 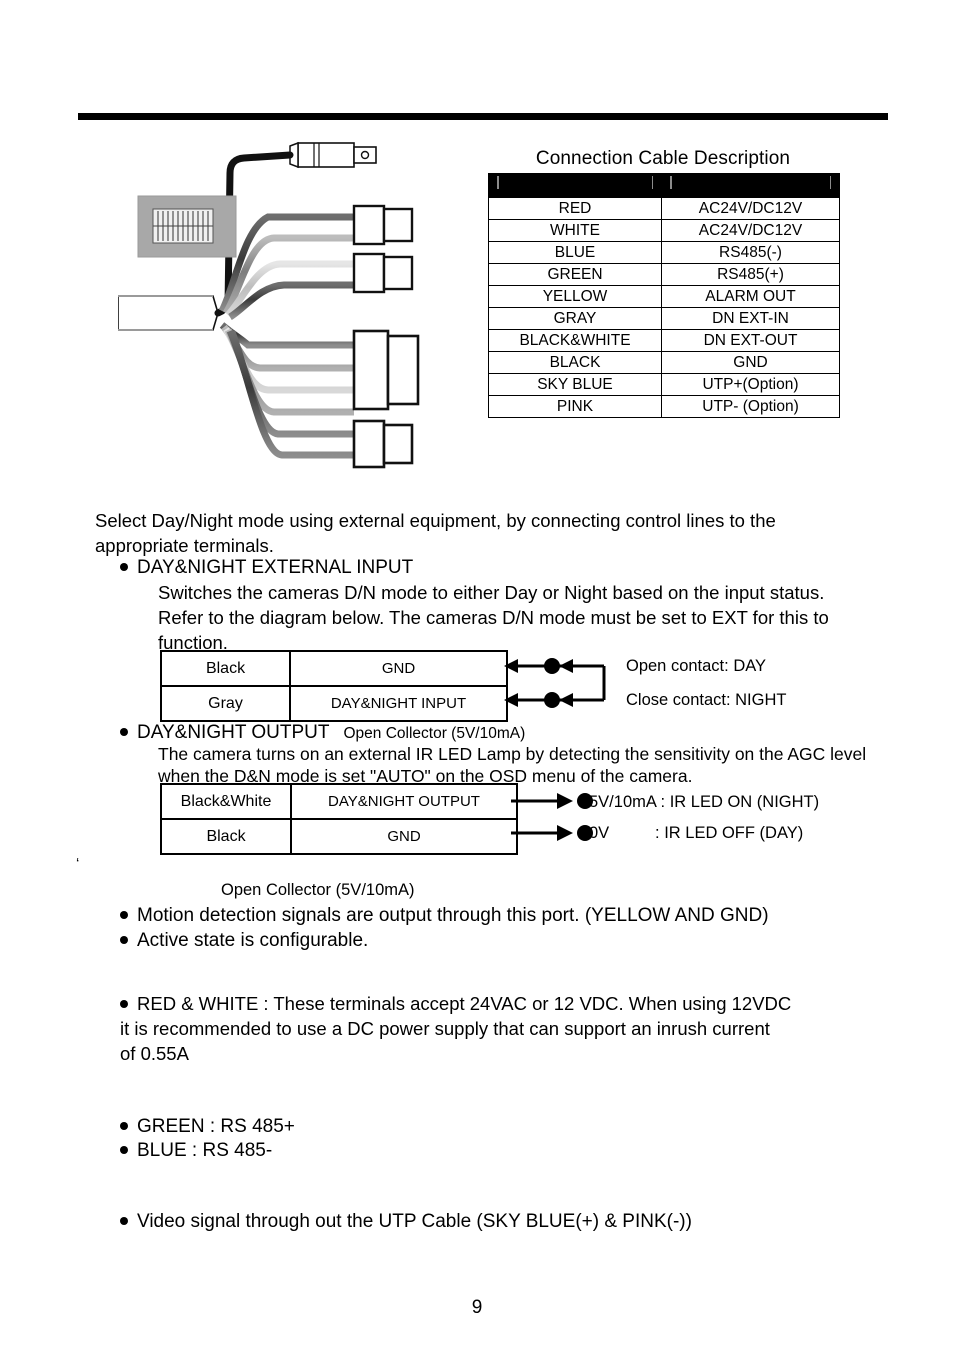 What do you see at coordinates (575, 230) in the screenshot?
I see `cell-wire-color: WHITE` at bounding box center [575, 230].